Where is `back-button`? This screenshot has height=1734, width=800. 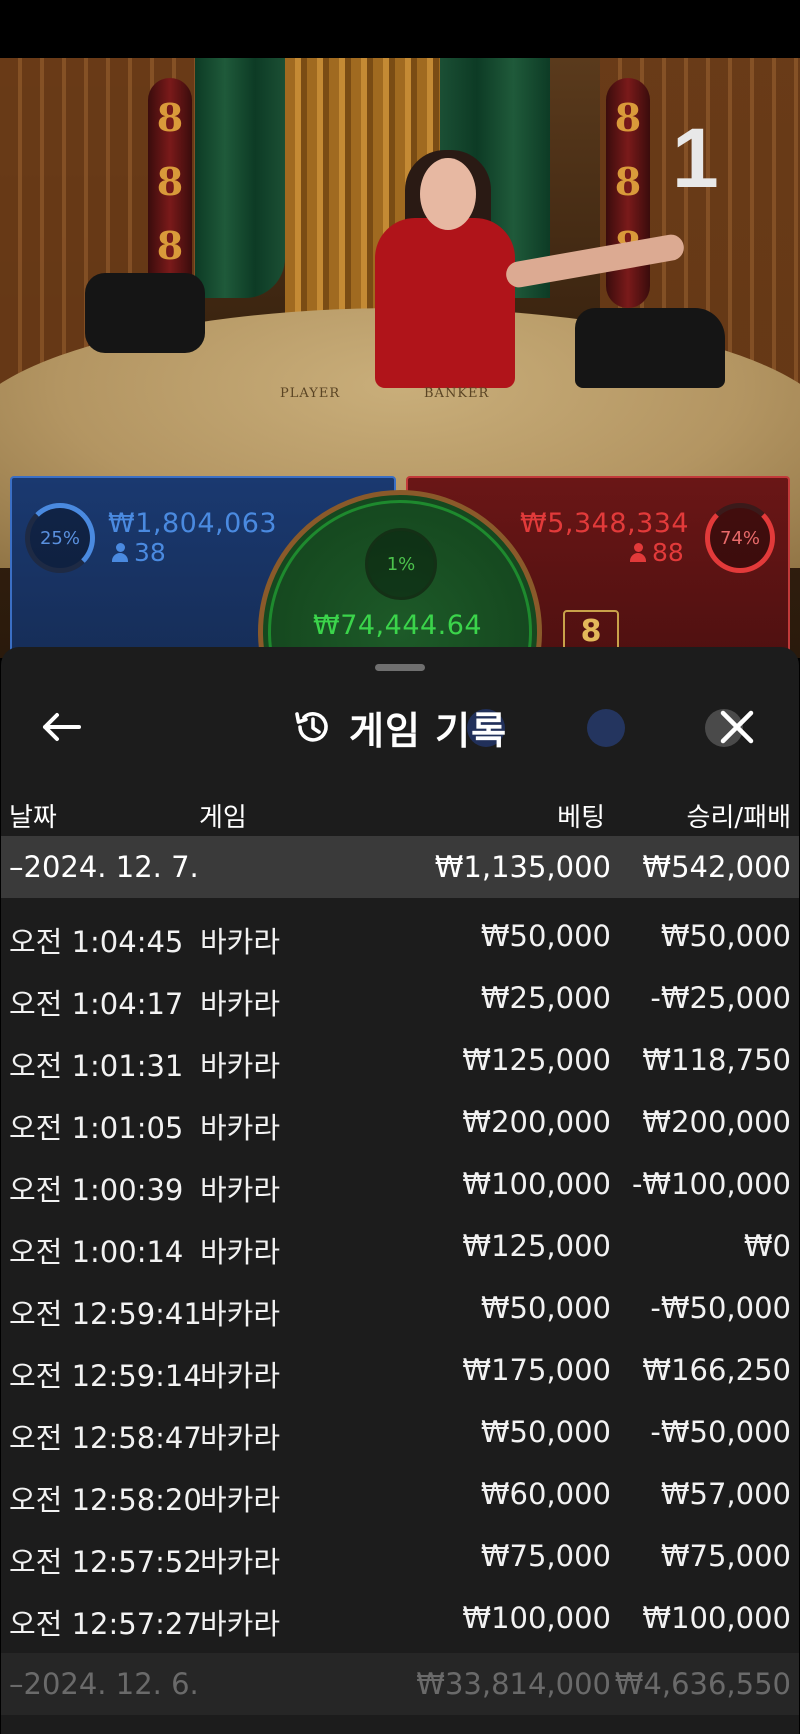
back-button is located at coordinates (61, 727).